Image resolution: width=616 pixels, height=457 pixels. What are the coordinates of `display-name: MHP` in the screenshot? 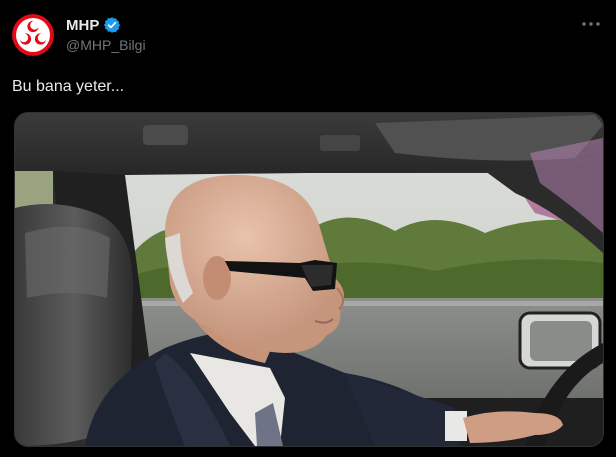 It's located at (82, 25).